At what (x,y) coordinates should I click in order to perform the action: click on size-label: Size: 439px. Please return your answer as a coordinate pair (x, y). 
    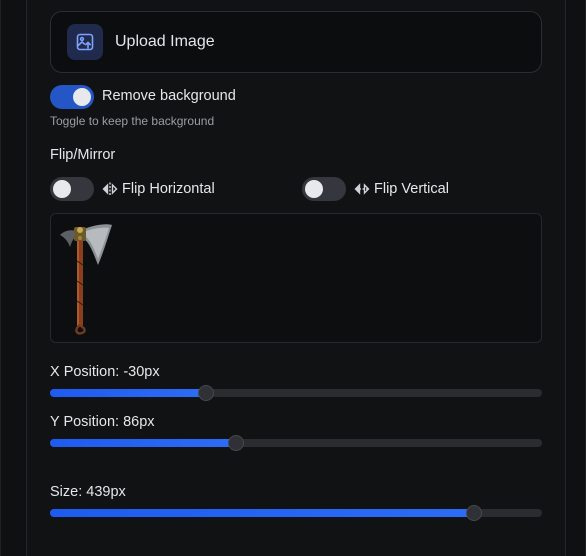
    Looking at the image, I should click on (88, 492).